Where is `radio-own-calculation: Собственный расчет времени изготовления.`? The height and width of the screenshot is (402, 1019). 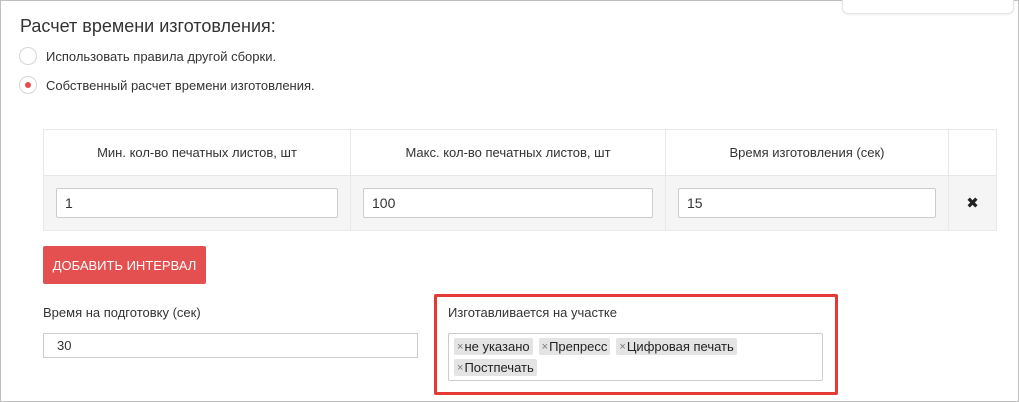 radio-own-calculation: Собственный расчет времени изготовления. is located at coordinates (167, 85).